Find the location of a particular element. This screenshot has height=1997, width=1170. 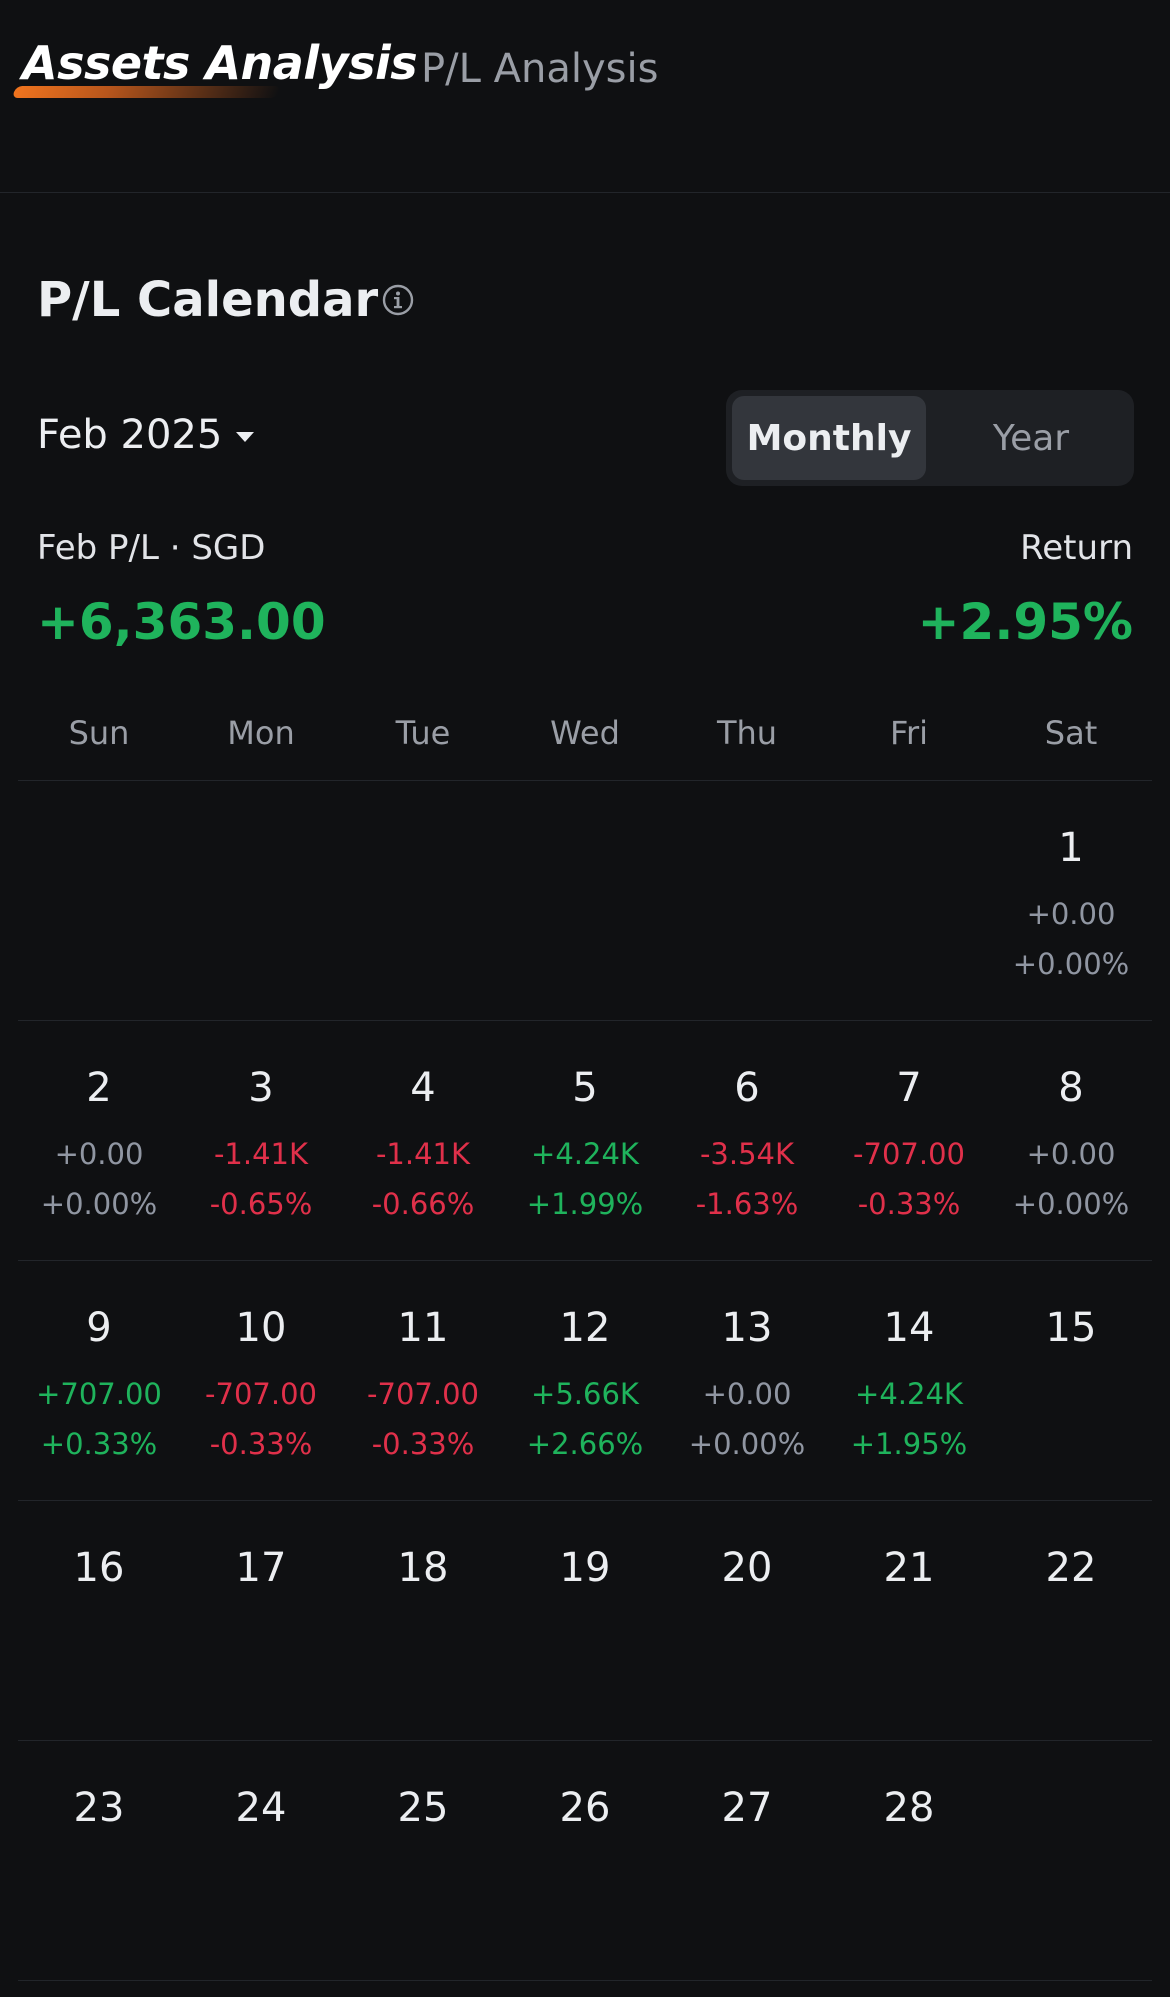

calendar-day-cell: 14 +4.24K +1.95% is located at coordinates (909, 1380).